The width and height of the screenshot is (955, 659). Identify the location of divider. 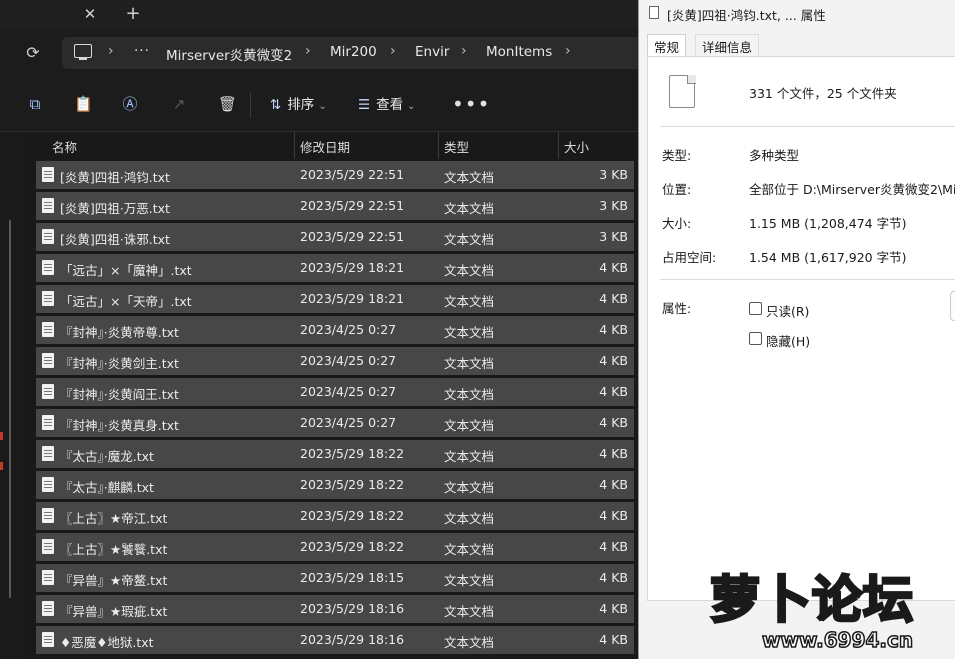
(807, 279).